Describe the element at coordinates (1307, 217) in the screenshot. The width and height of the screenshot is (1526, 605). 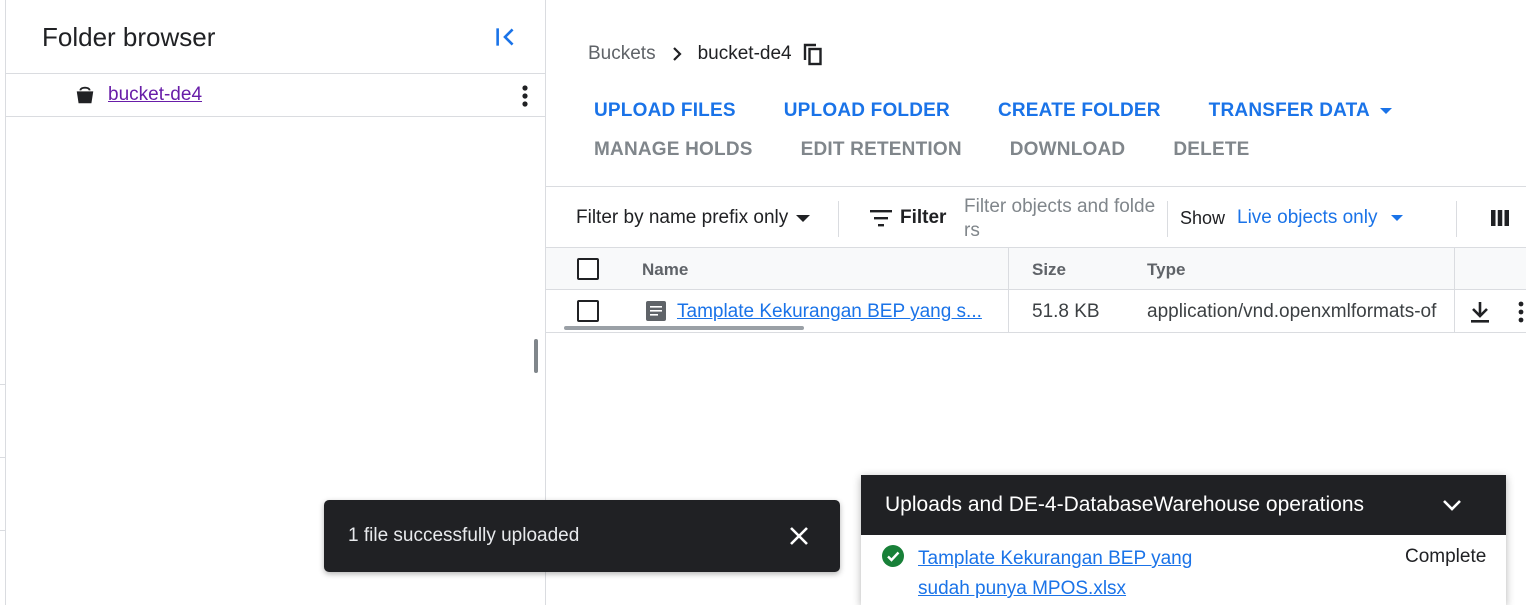
I see `object-state-value: Live objects only` at that location.